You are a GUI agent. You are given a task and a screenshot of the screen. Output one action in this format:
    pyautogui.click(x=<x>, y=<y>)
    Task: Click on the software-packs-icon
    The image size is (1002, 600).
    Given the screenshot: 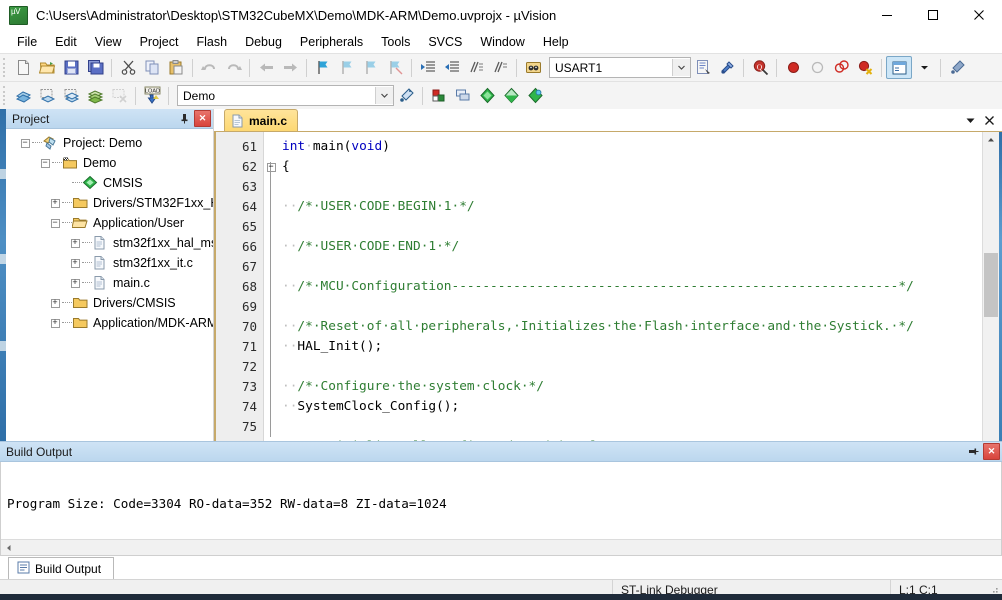 What is the action you would take?
    pyautogui.click(x=511, y=95)
    